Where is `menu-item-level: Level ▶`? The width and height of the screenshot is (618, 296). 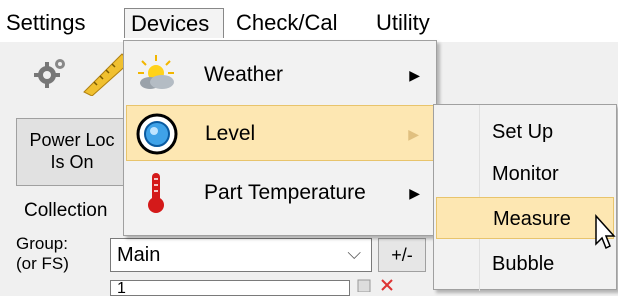
menu-item-level: Level ▶ is located at coordinates (280, 133).